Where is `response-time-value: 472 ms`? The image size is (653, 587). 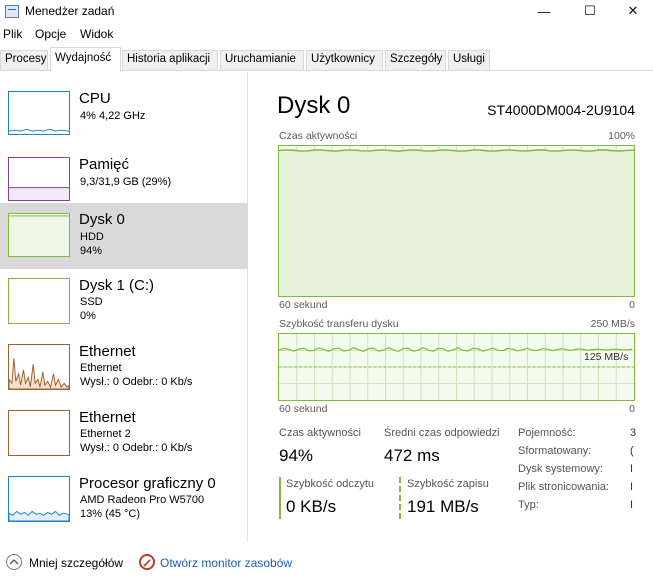 response-time-value: 472 ms is located at coordinates (412, 455).